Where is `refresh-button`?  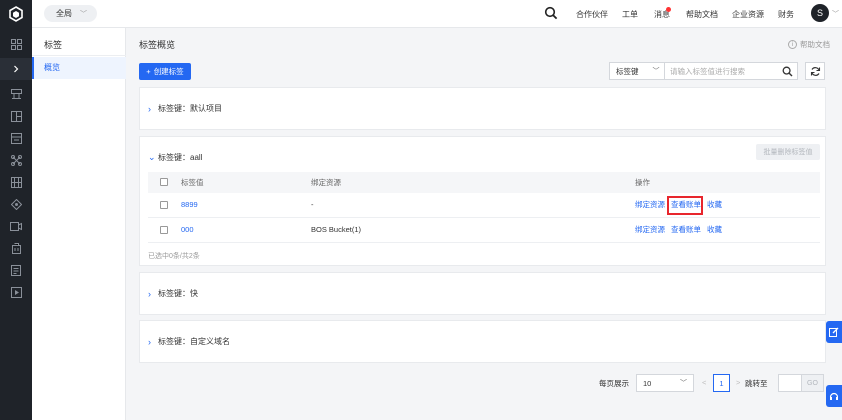 refresh-button is located at coordinates (815, 71).